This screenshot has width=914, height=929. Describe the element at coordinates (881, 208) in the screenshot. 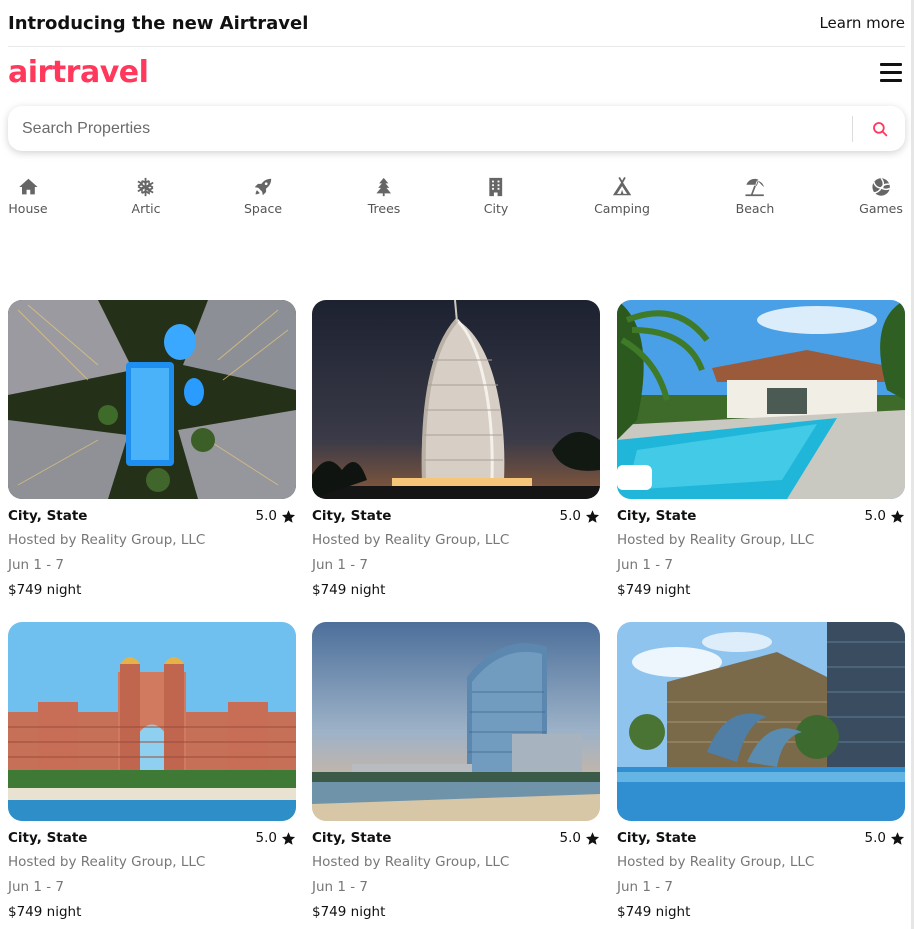

I see `category-label: Games` at that location.